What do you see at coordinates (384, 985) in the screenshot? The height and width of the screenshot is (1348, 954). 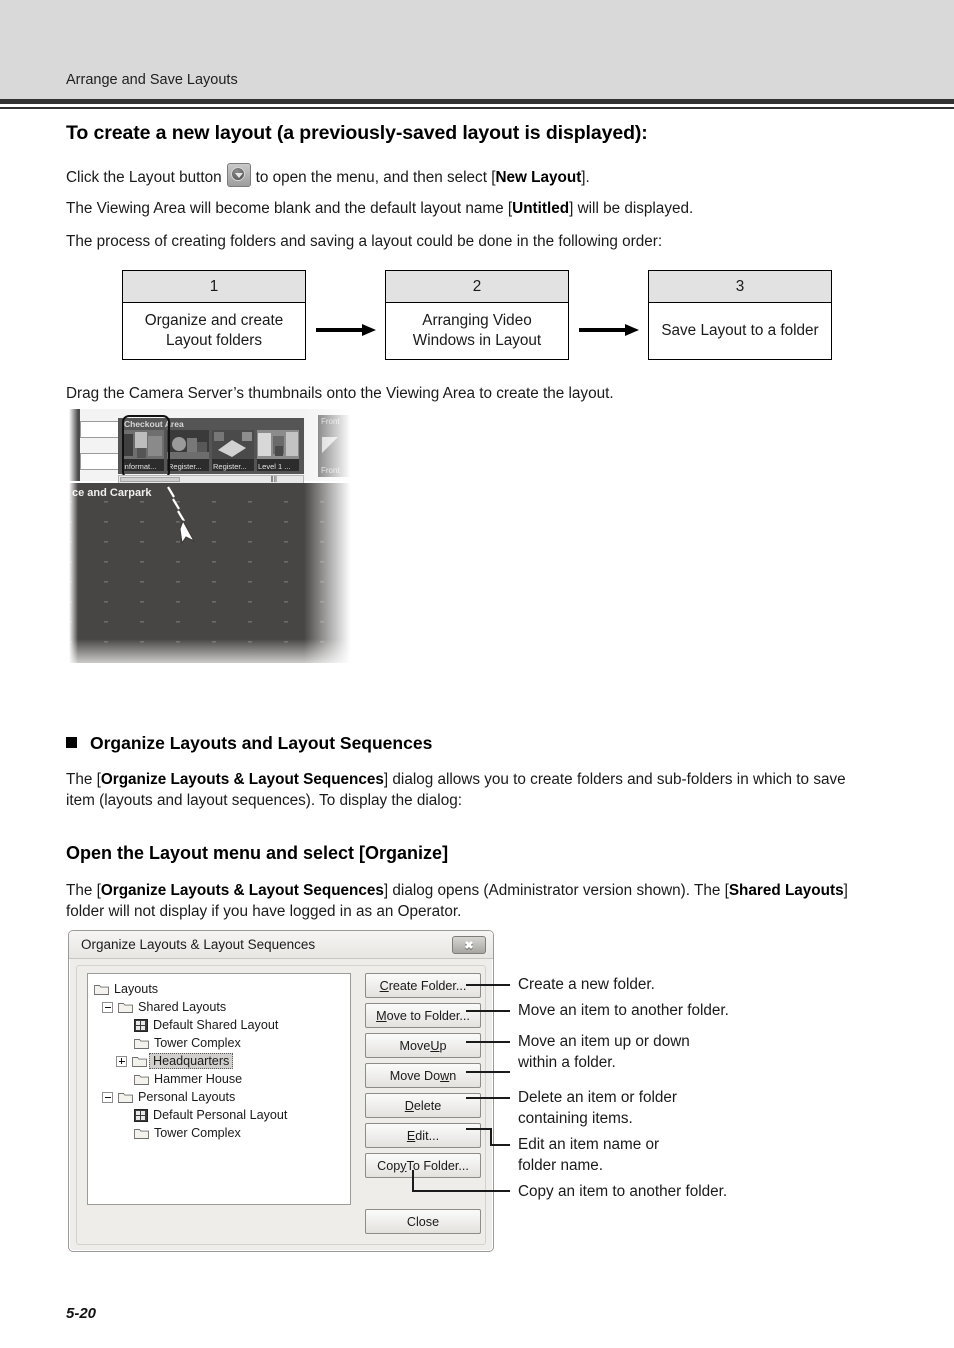 I see `btn-mnemonic: C` at bounding box center [384, 985].